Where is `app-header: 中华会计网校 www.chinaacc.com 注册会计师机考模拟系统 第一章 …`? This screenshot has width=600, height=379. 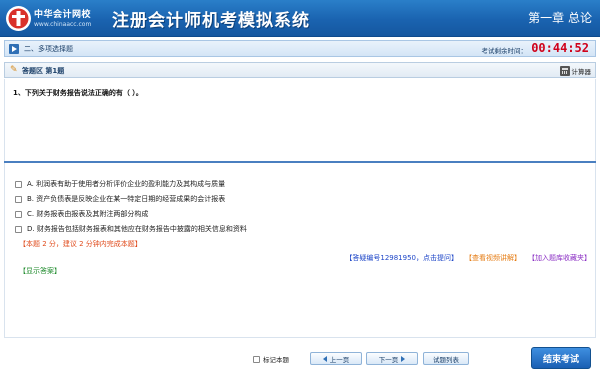 app-header: 中华会计网校 www.chinaacc.com 注册会计师机考模拟系统 第一章 … is located at coordinates (300, 18).